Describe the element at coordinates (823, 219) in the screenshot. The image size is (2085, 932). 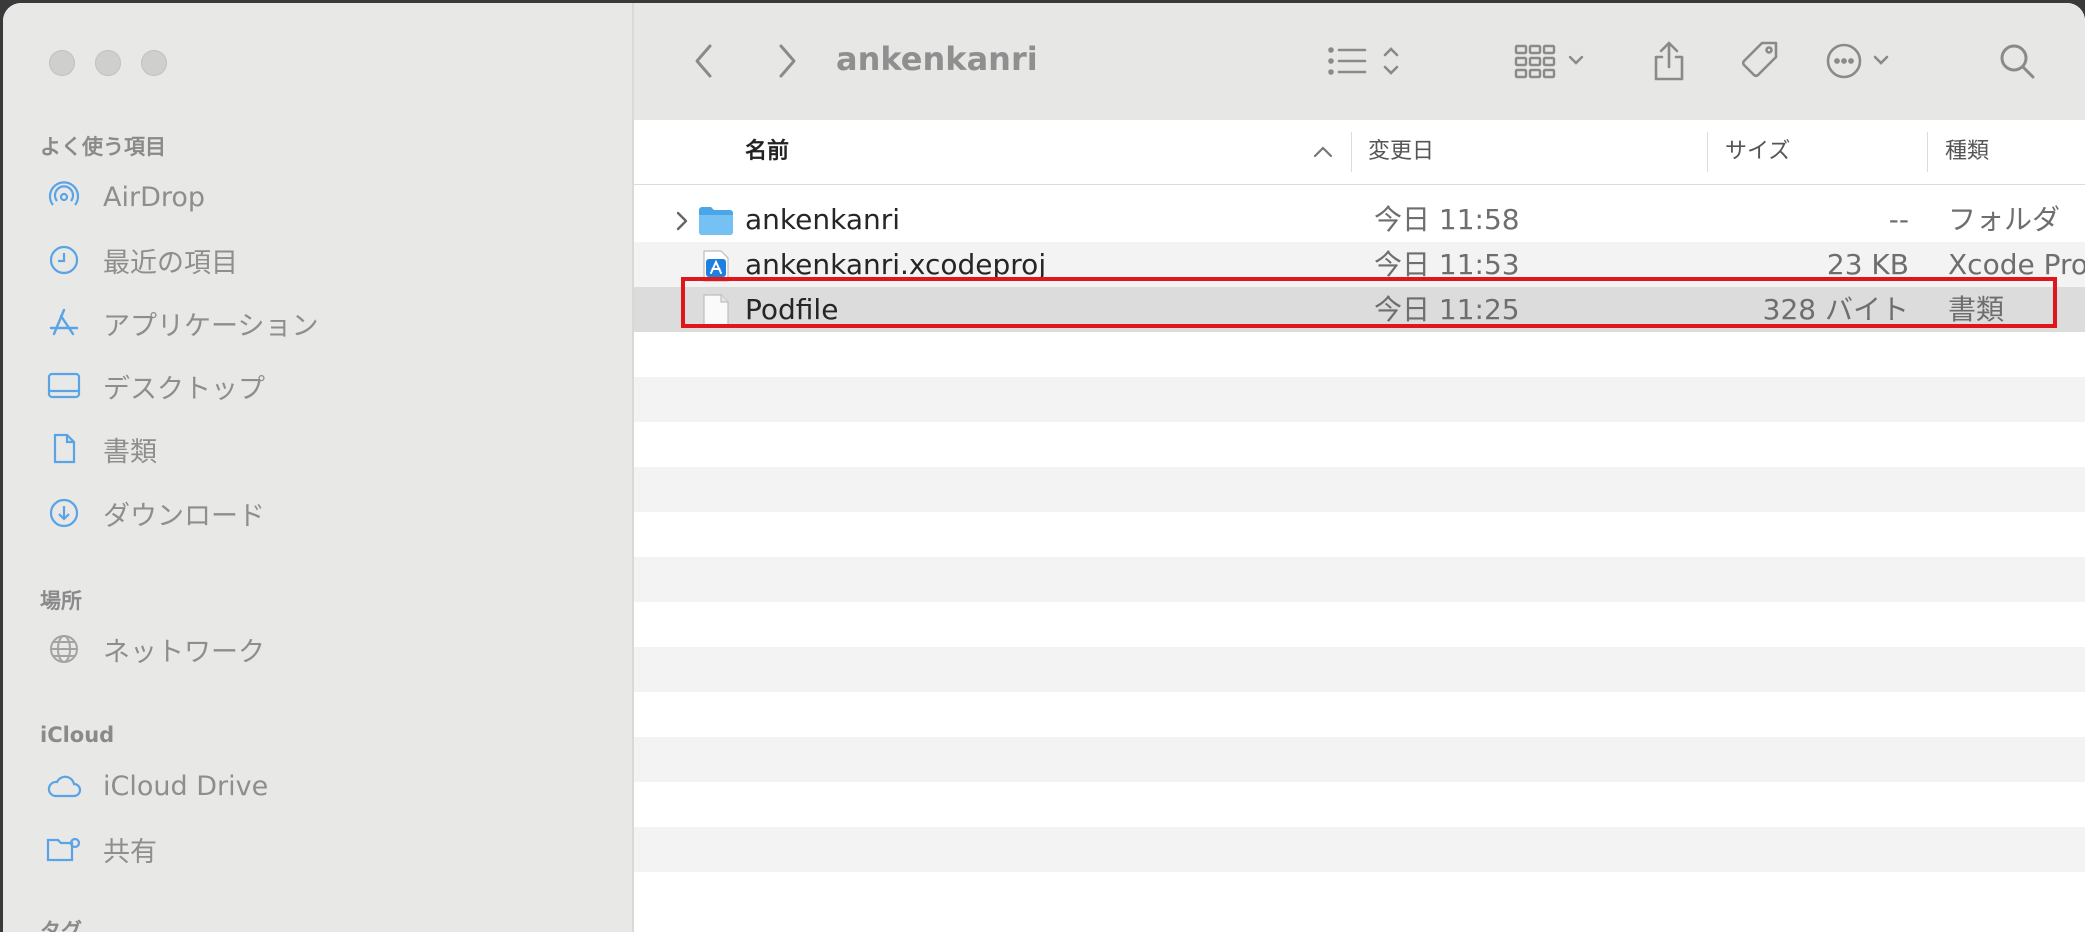
I see `file-name: ankenkanri` at that location.